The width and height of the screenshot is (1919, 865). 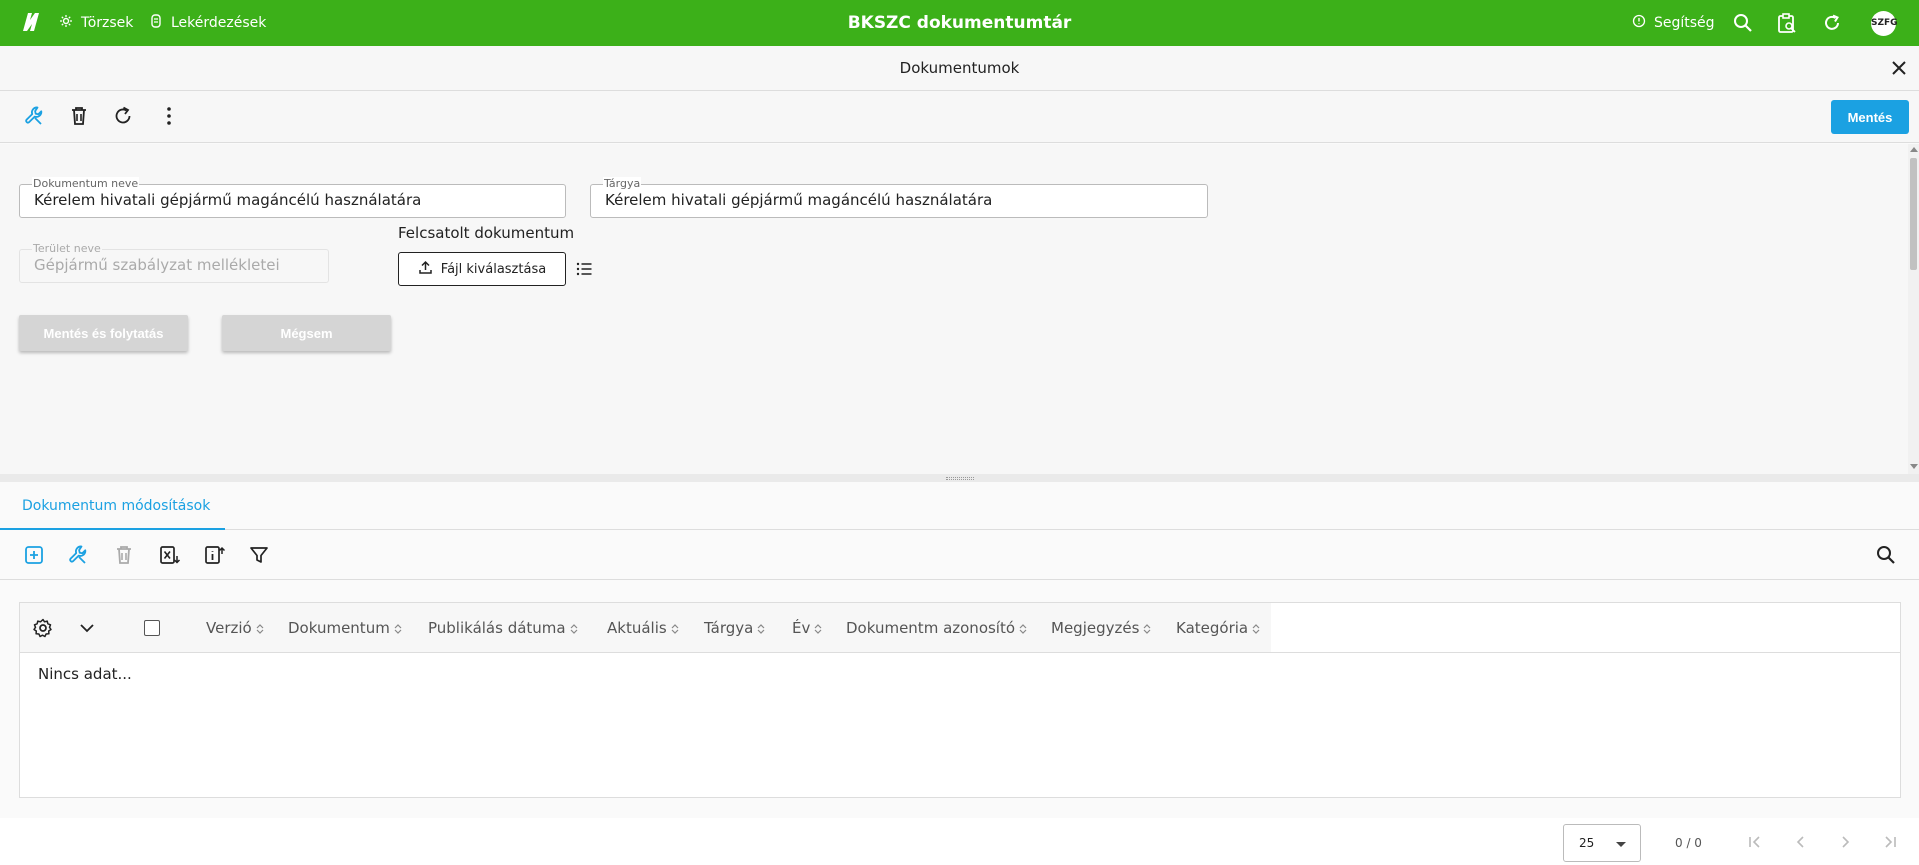 What do you see at coordinates (169, 116) in the screenshot?
I see `more-vert-icon` at bounding box center [169, 116].